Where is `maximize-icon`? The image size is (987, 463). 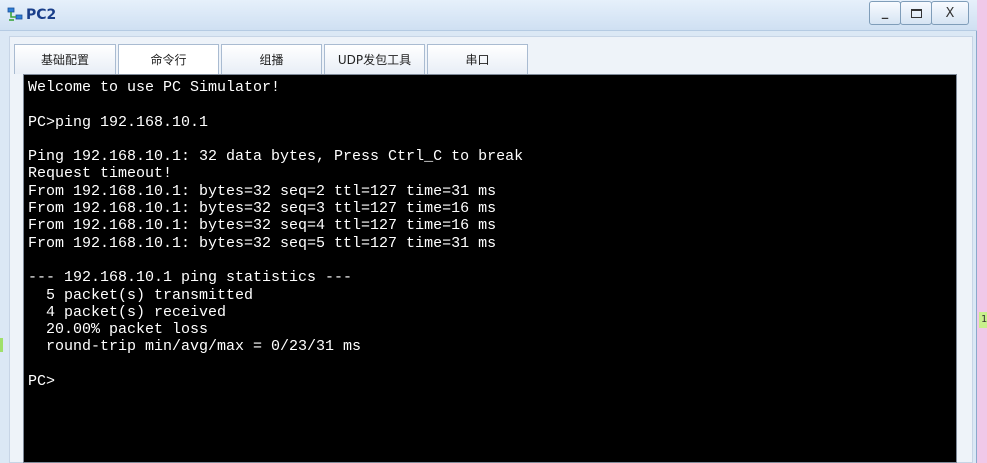
maximize-icon is located at coordinates (916, 13).